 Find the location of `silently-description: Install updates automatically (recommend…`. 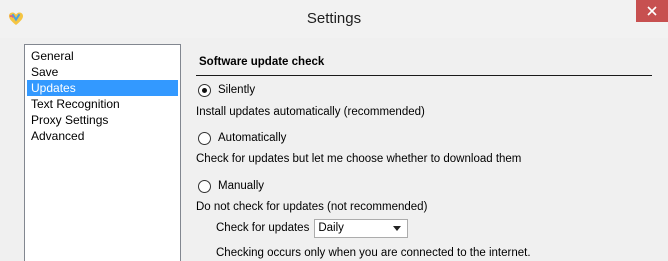

silently-description: Install updates automatically (recommend… is located at coordinates (310, 112).